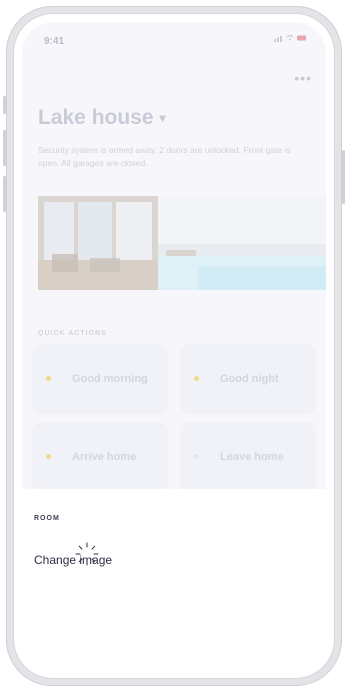  I want to click on more-options-button: •••, so click(303, 78).